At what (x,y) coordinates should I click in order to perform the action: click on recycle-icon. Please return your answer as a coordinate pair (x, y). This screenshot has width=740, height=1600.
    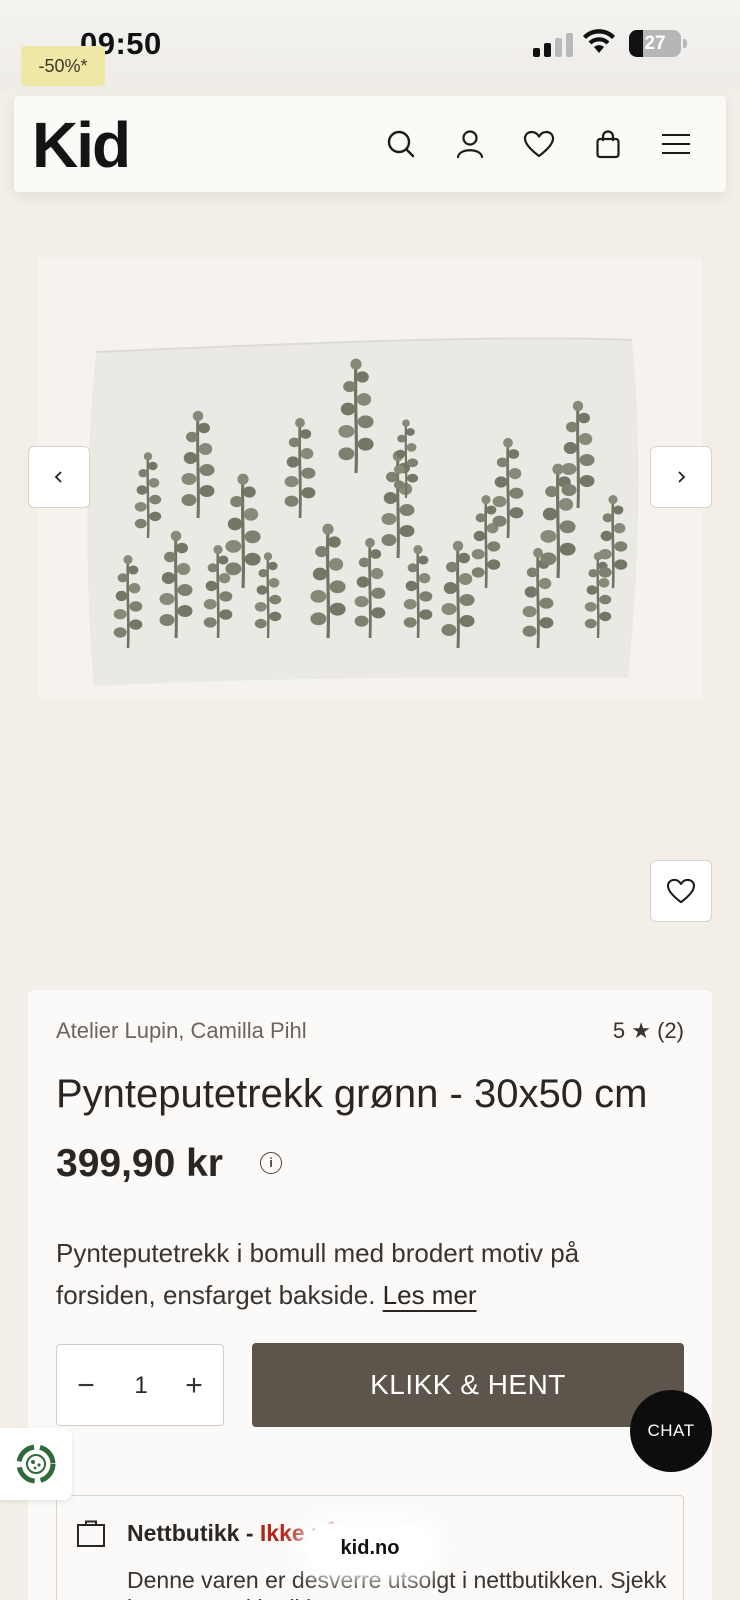
    Looking at the image, I should click on (36, 1464).